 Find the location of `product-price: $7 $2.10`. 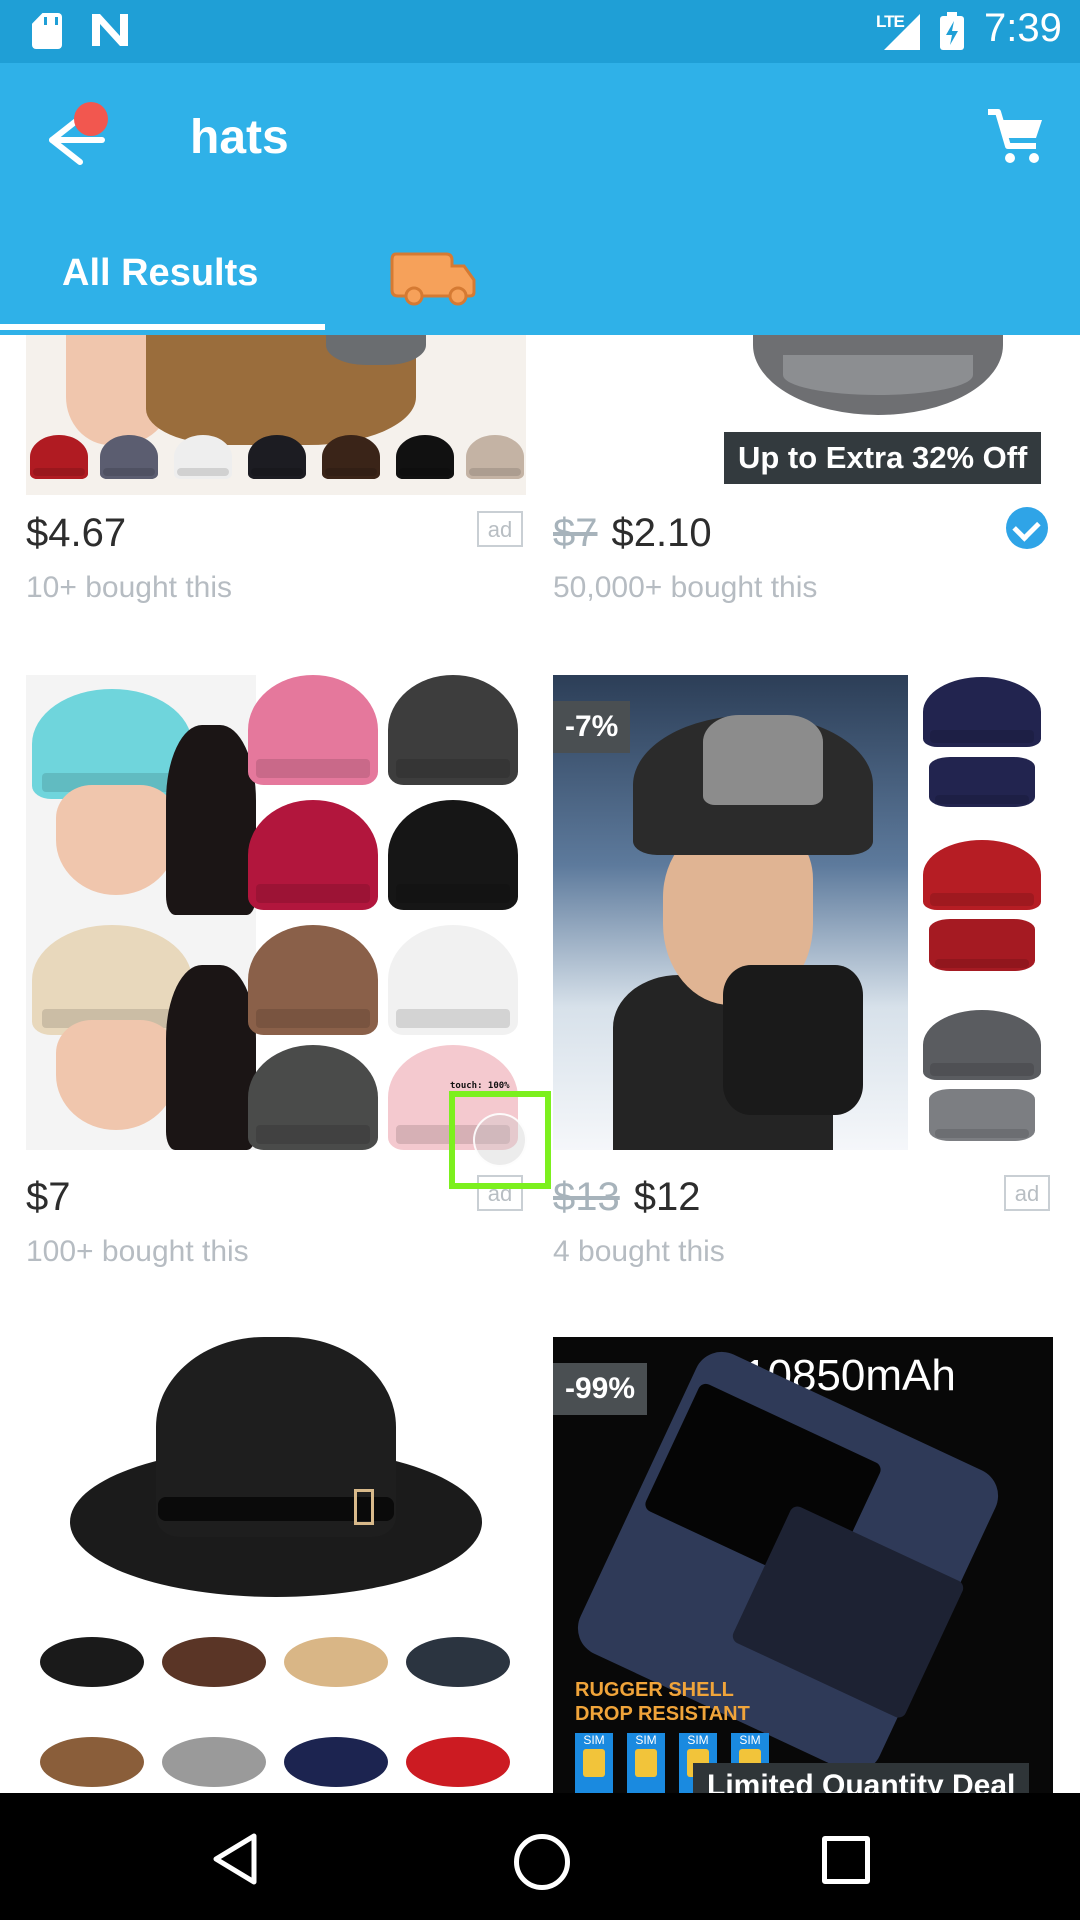

product-price: $7 $2.10 is located at coordinates (632, 533).